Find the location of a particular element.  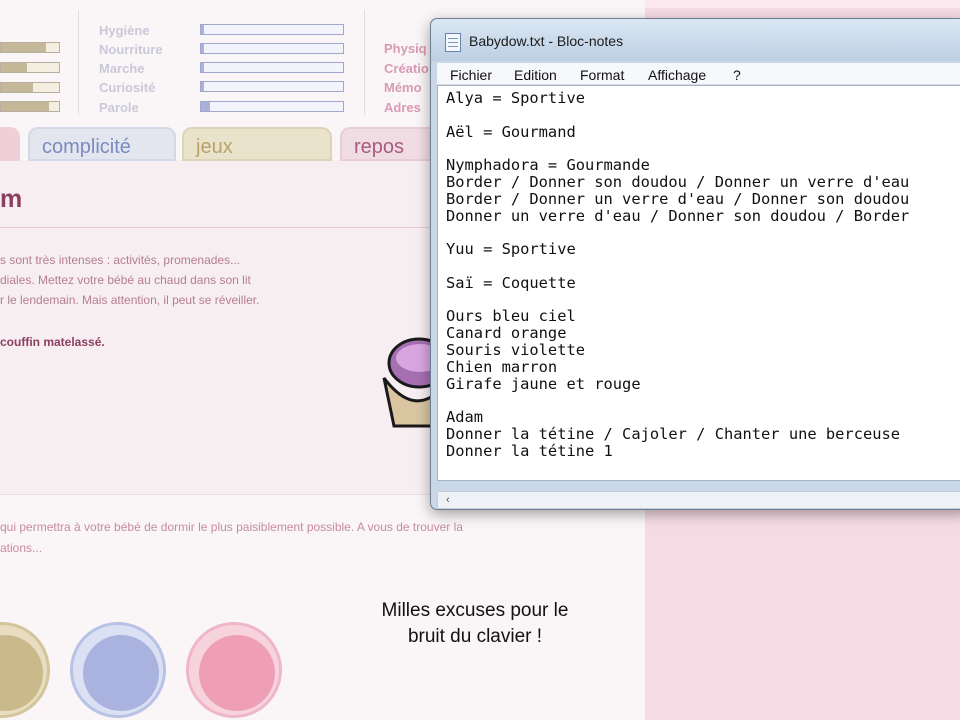

horizontal-scrollbar: ‹ is located at coordinates (698, 500).